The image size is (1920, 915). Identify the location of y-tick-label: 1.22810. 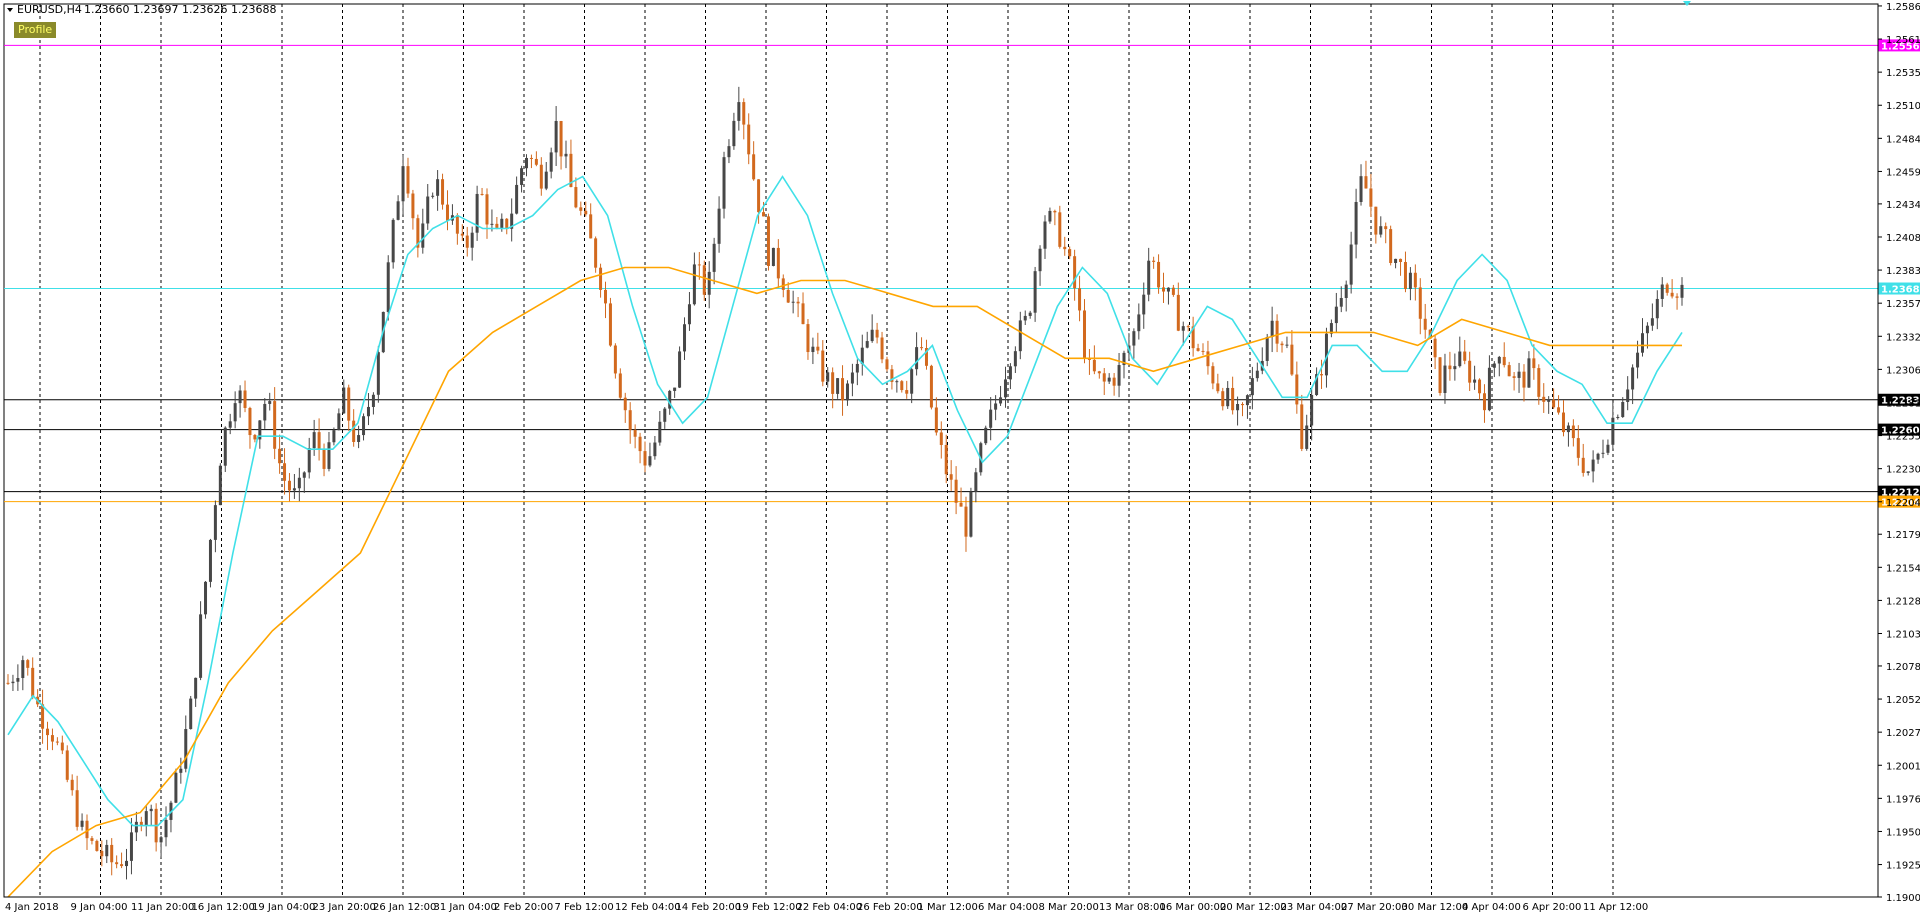
(1903, 403).